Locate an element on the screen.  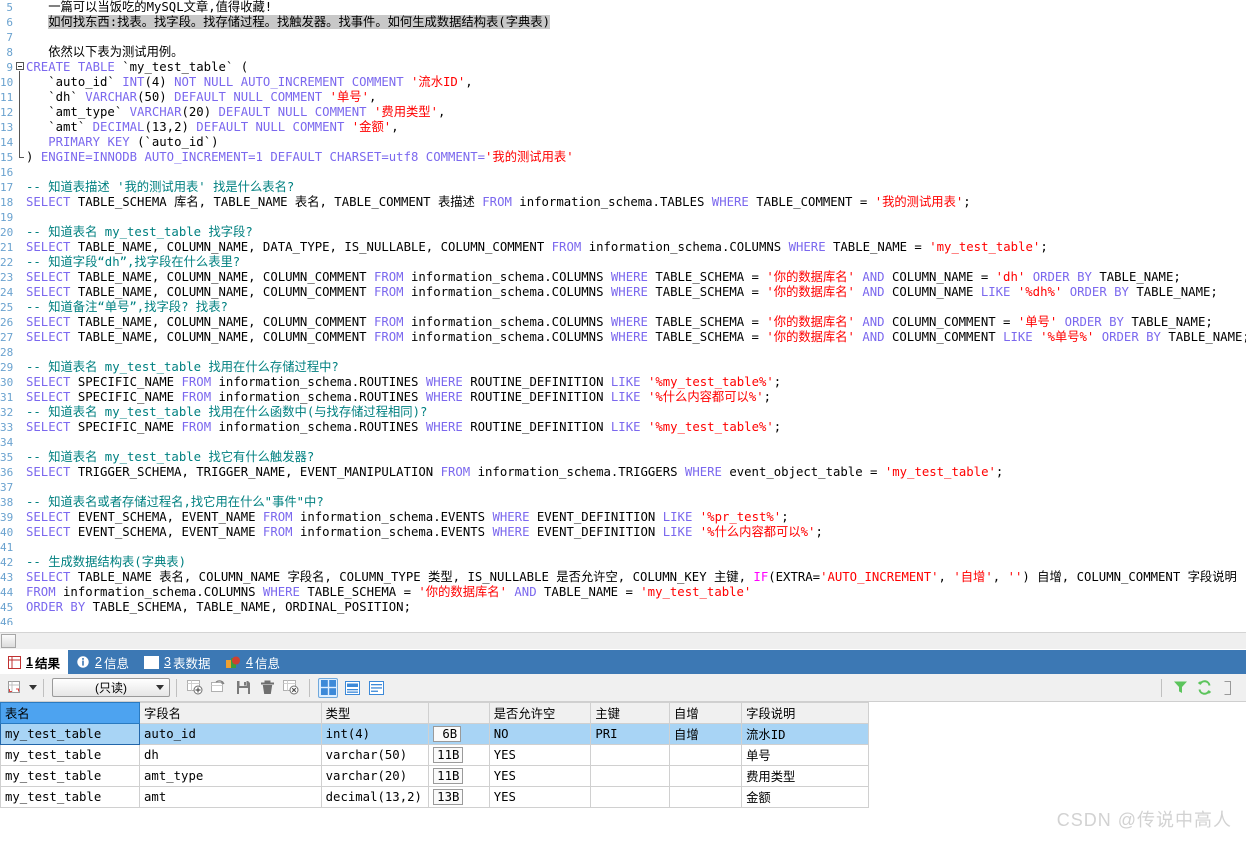
grid-cell-comment: 单号 is located at coordinates (805, 755).